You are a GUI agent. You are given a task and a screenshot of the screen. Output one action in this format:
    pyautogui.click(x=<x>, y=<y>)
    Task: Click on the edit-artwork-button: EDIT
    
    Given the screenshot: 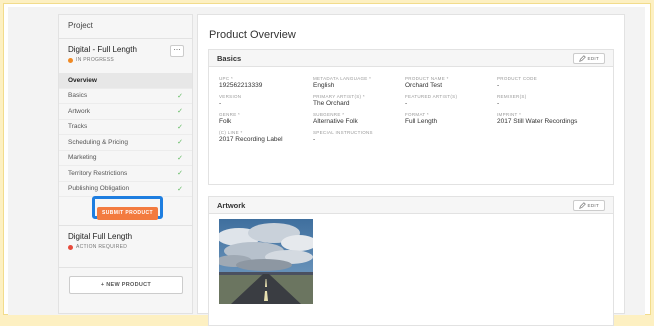 What is the action you would take?
    pyautogui.click(x=588, y=205)
    